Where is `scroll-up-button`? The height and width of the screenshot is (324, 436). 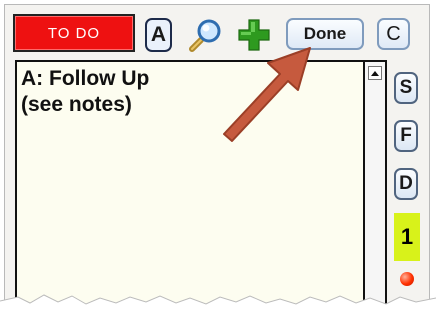 scroll-up-button is located at coordinates (375, 73).